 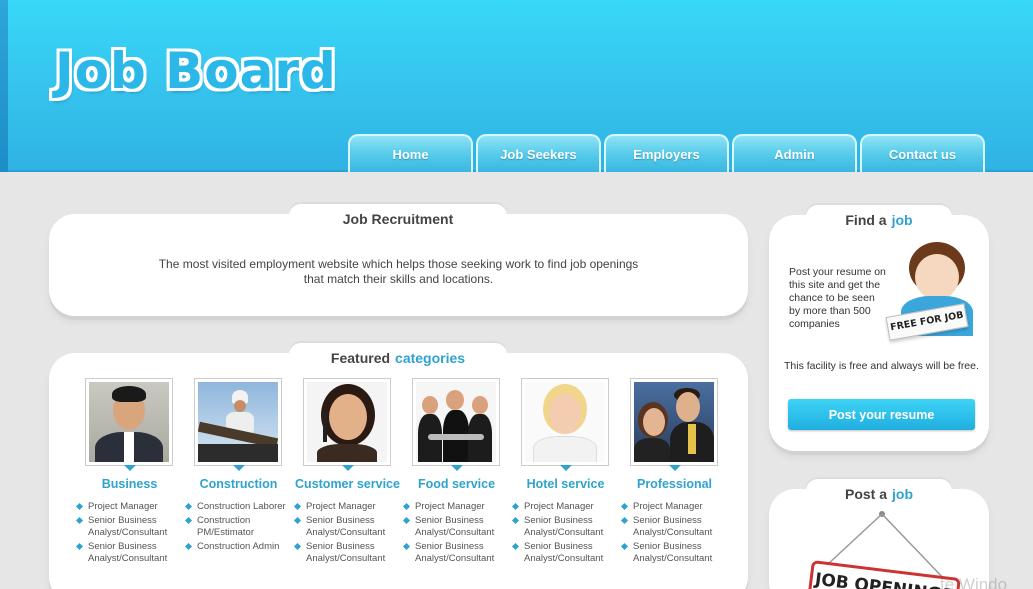 What do you see at coordinates (238, 424) in the screenshot?
I see `construction-photo` at bounding box center [238, 424].